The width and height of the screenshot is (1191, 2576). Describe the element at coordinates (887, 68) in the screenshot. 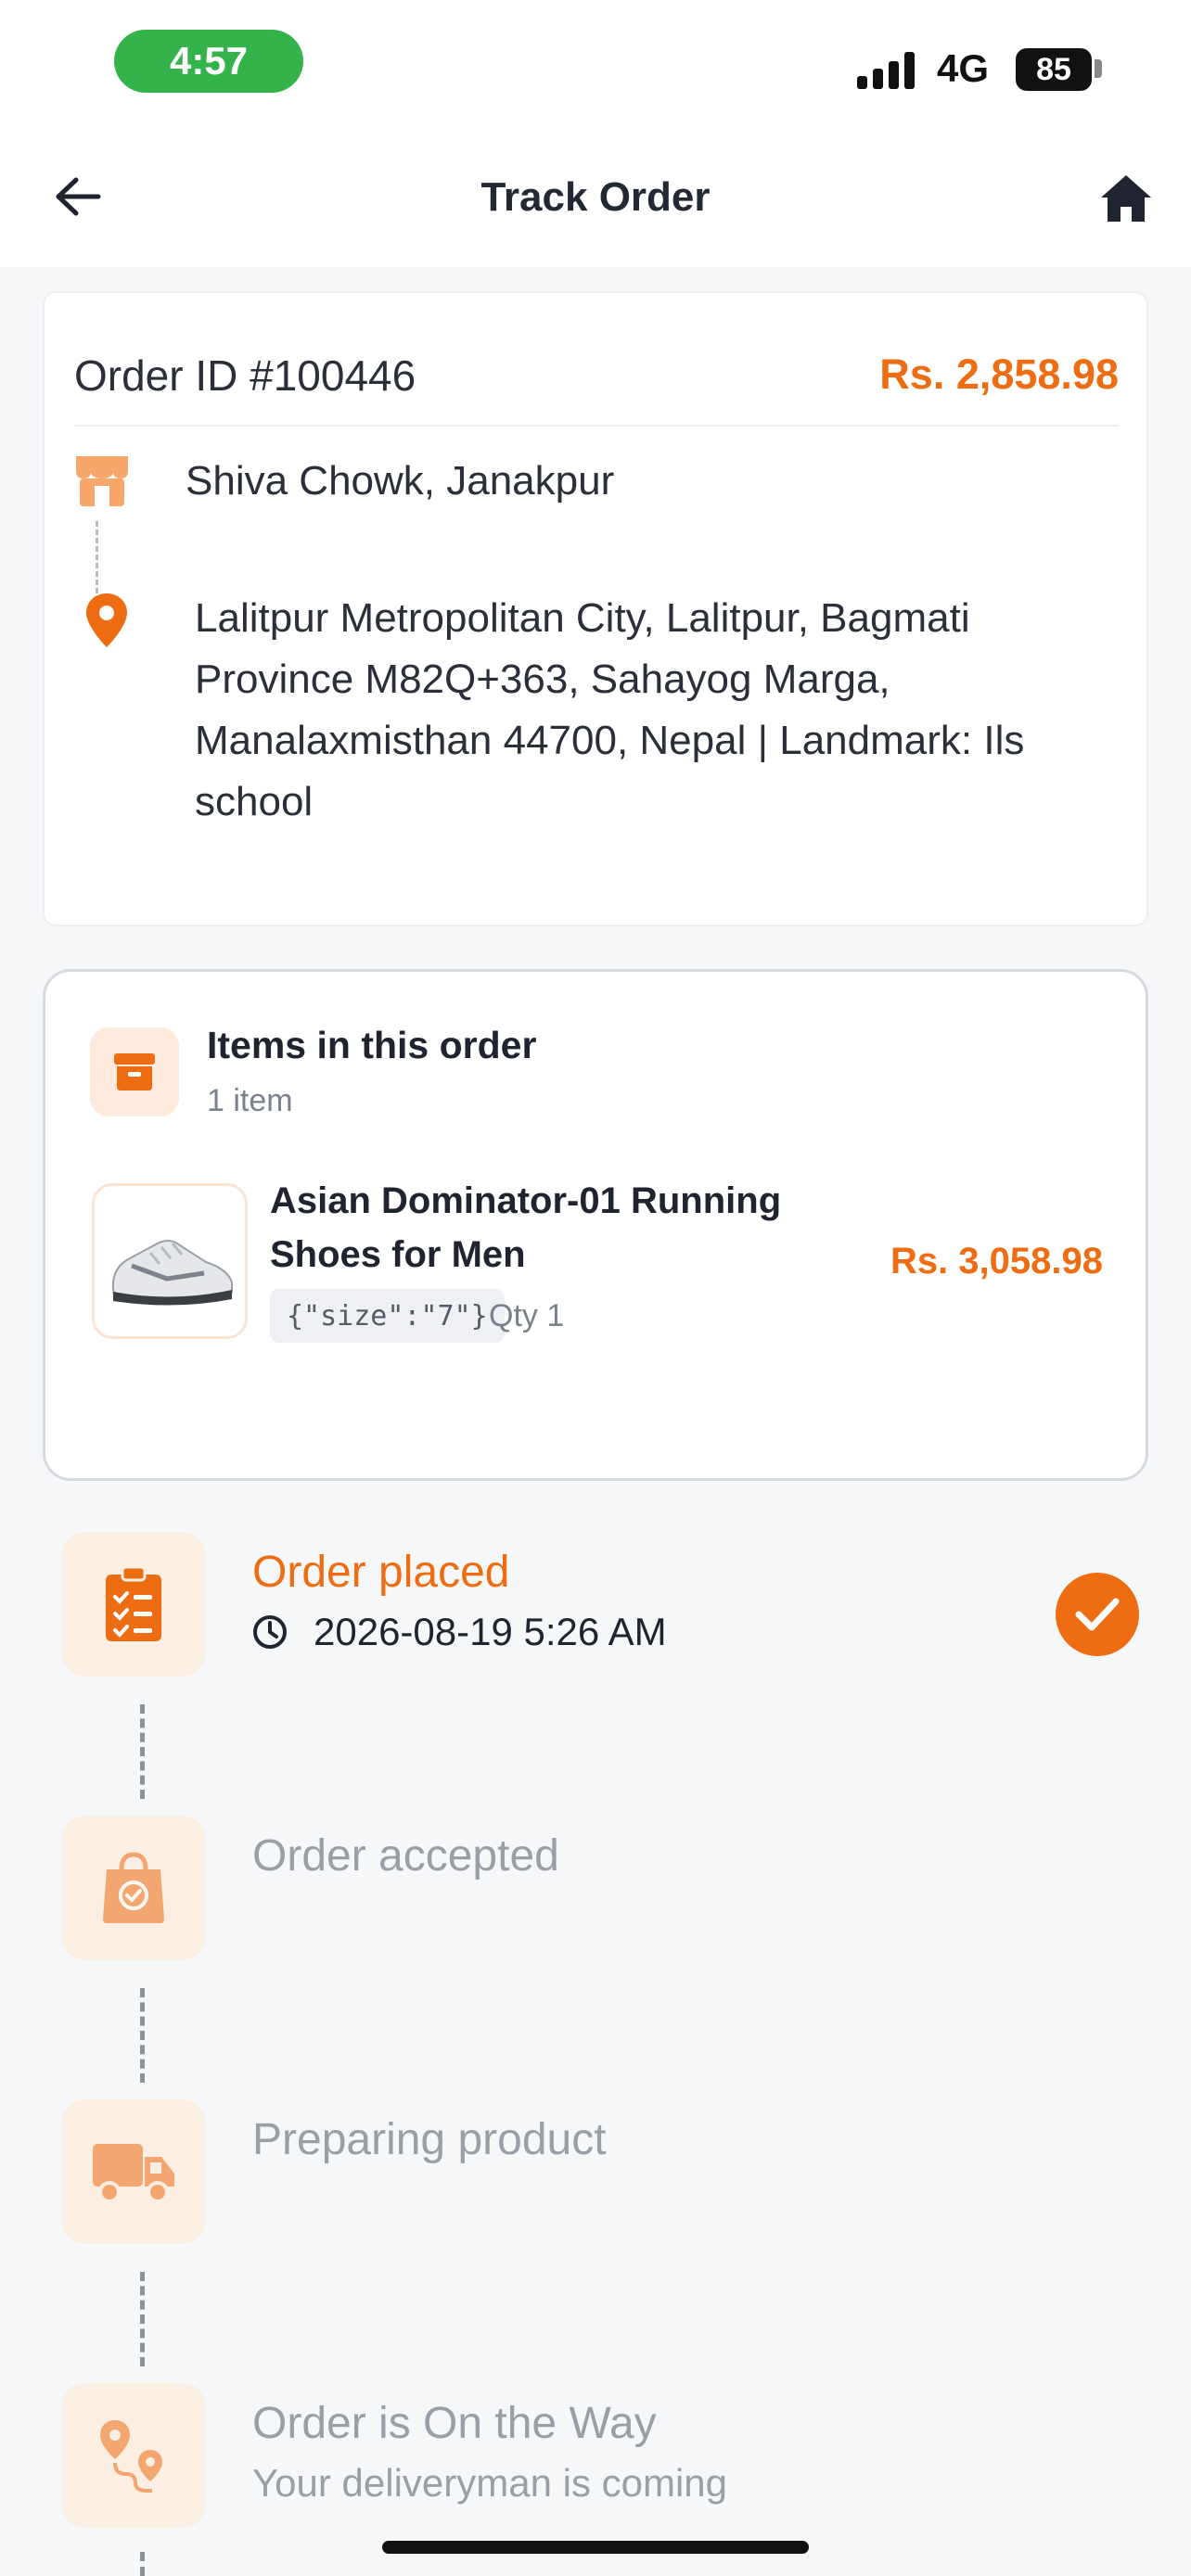

I see `signal-icon` at that location.